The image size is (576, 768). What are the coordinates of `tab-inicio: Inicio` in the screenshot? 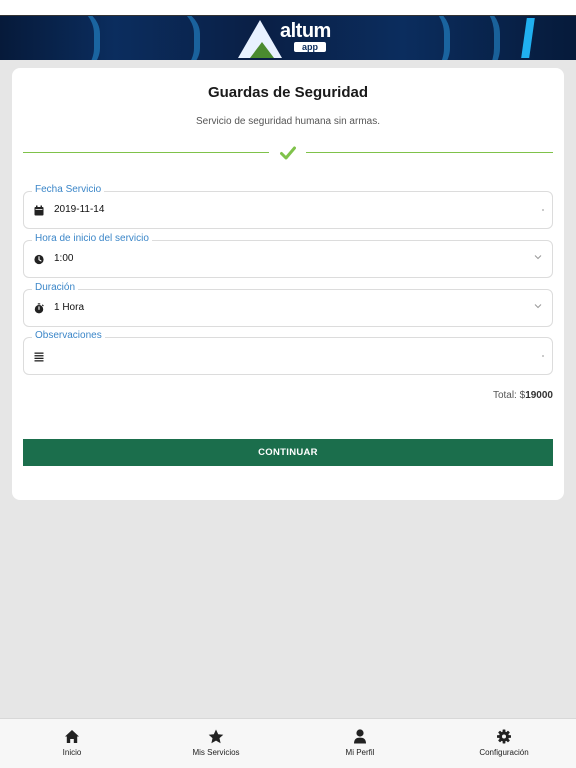 It's located at (72, 743).